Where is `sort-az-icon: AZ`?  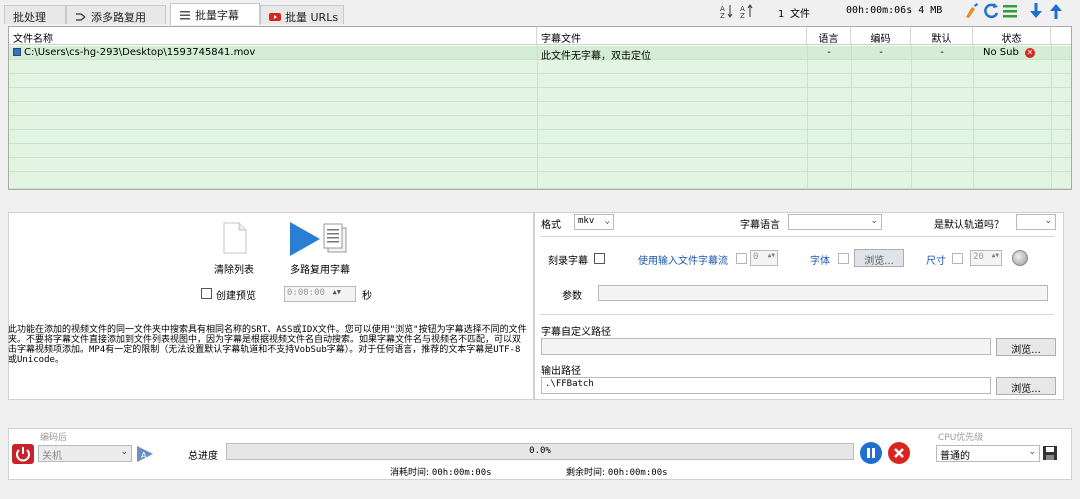
sort-az-icon: AZ is located at coordinates (727, 11).